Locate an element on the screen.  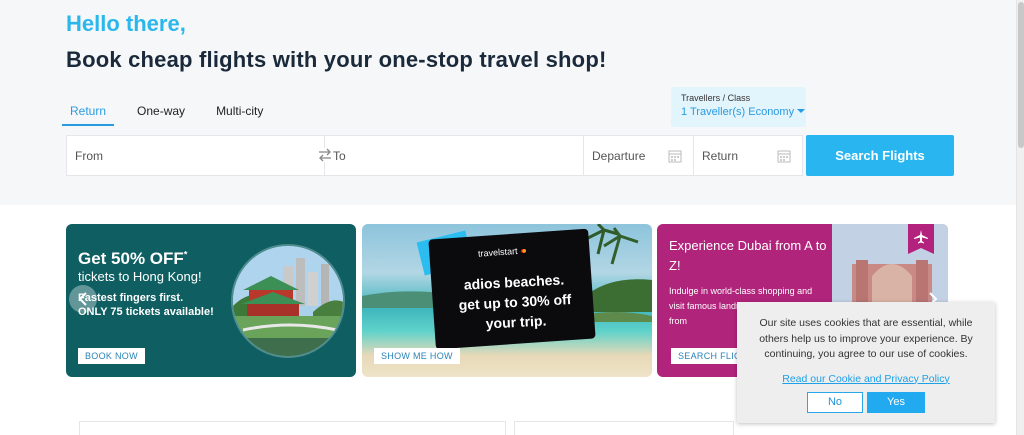
promo-text-line: ONLY 75 tickets available! is located at coordinates (146, 312).